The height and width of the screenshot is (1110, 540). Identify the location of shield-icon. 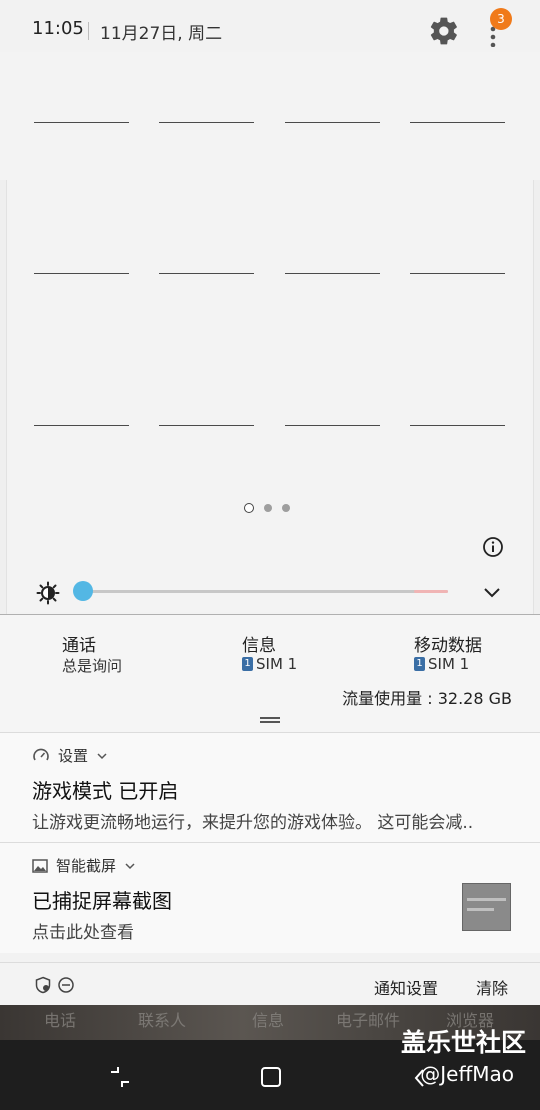
(43, 985).